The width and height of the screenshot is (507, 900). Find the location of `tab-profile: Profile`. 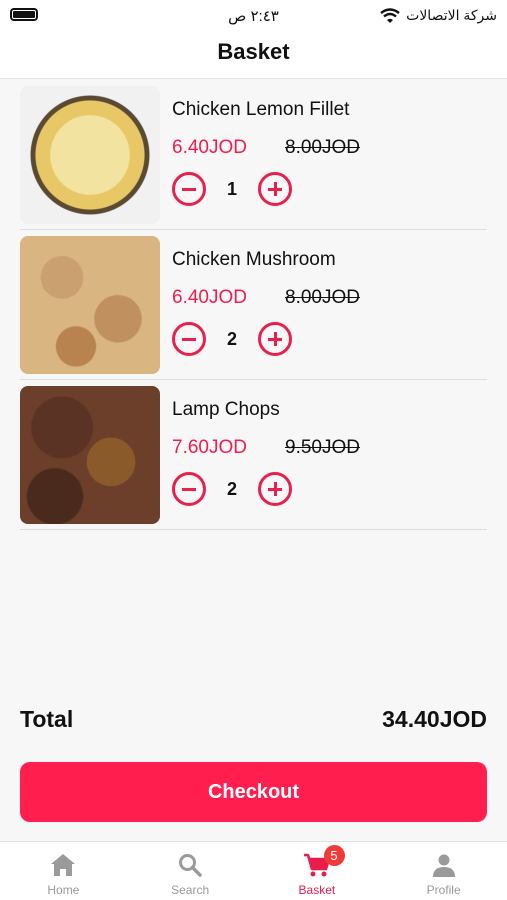

tab-profile: Profile is located at coordinates (443, 871).